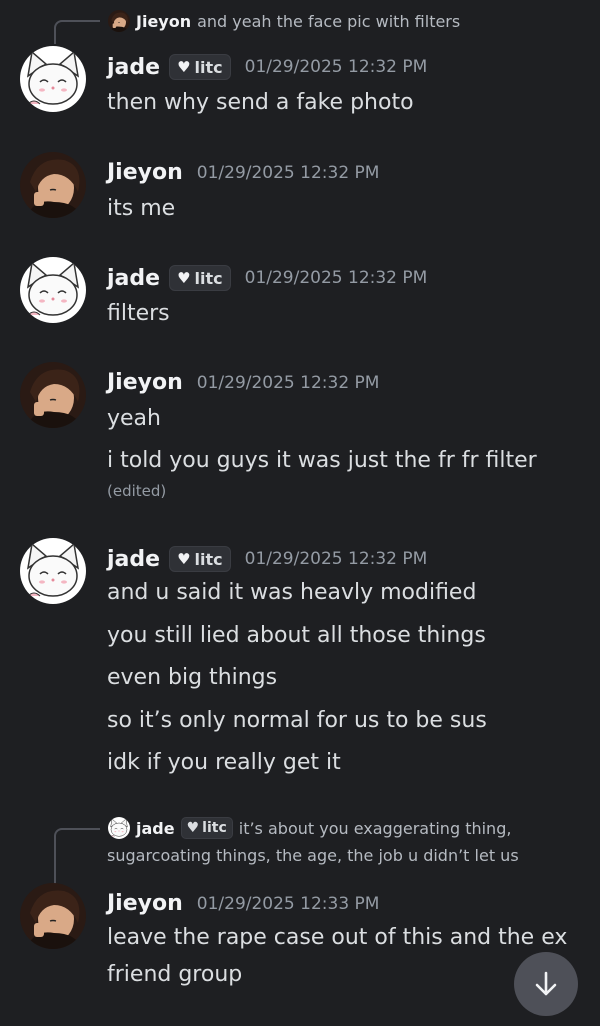 This screenshot has height=1026, width=600. I want to click on message-text: its me, so click(141, 208).